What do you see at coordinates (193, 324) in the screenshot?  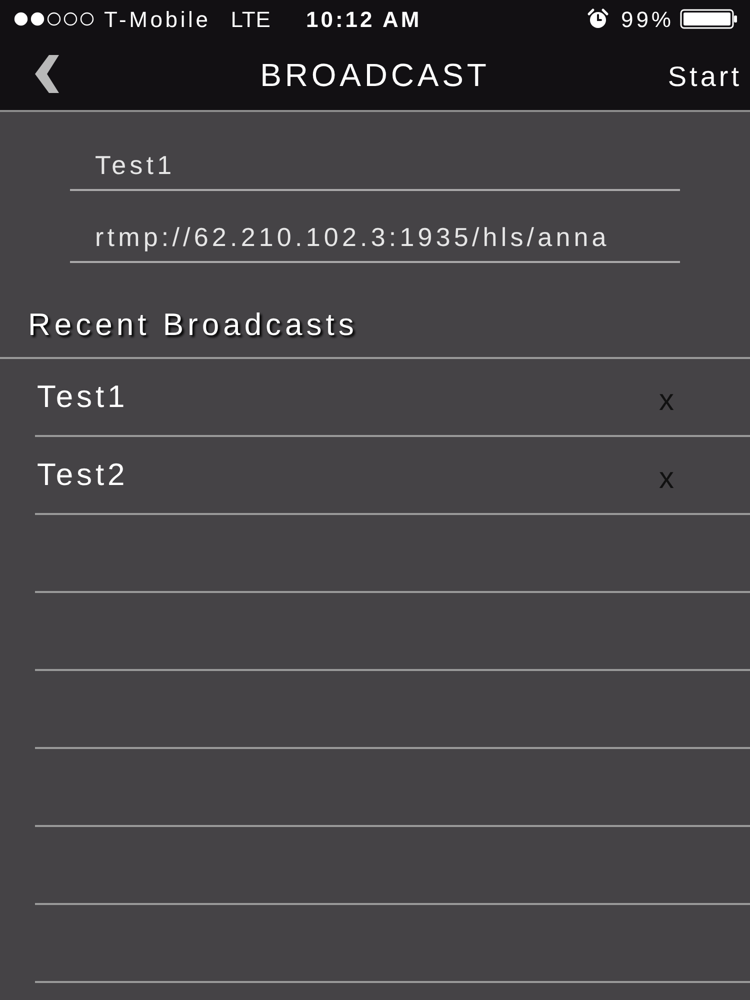 I see `section-heading: Recent Broadcasts` at bounding box center [193, 324].